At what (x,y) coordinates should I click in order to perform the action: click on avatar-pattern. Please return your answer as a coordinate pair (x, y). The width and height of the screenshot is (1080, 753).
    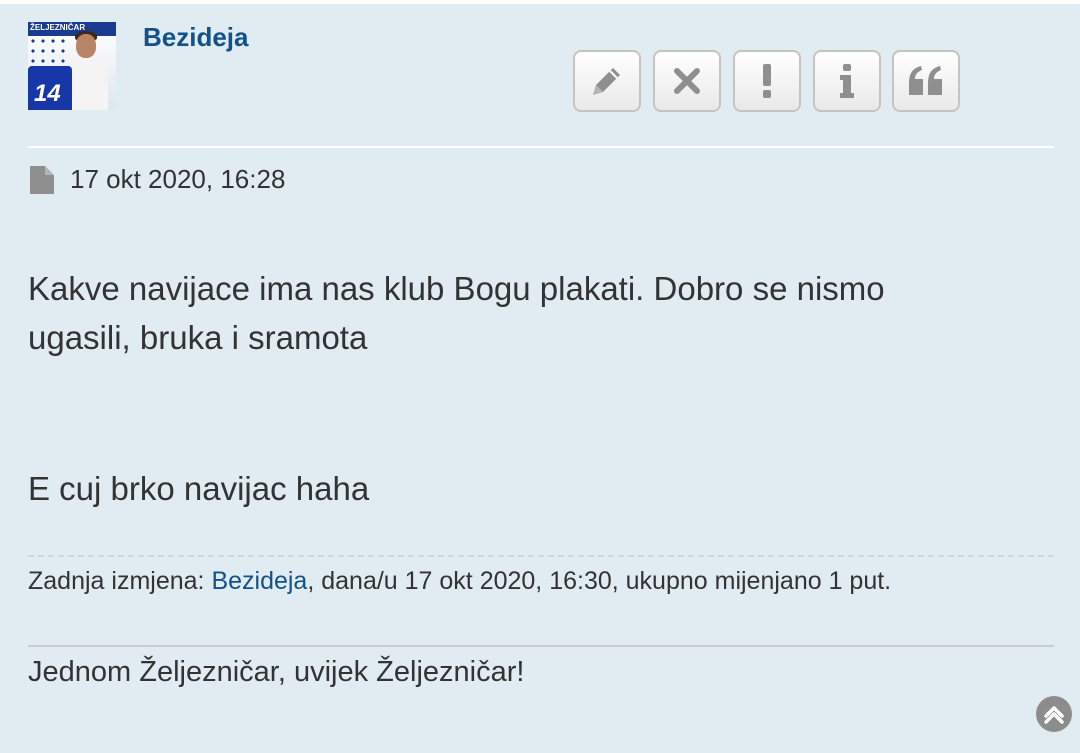
    Looking at the image, I should click on (48, 51).